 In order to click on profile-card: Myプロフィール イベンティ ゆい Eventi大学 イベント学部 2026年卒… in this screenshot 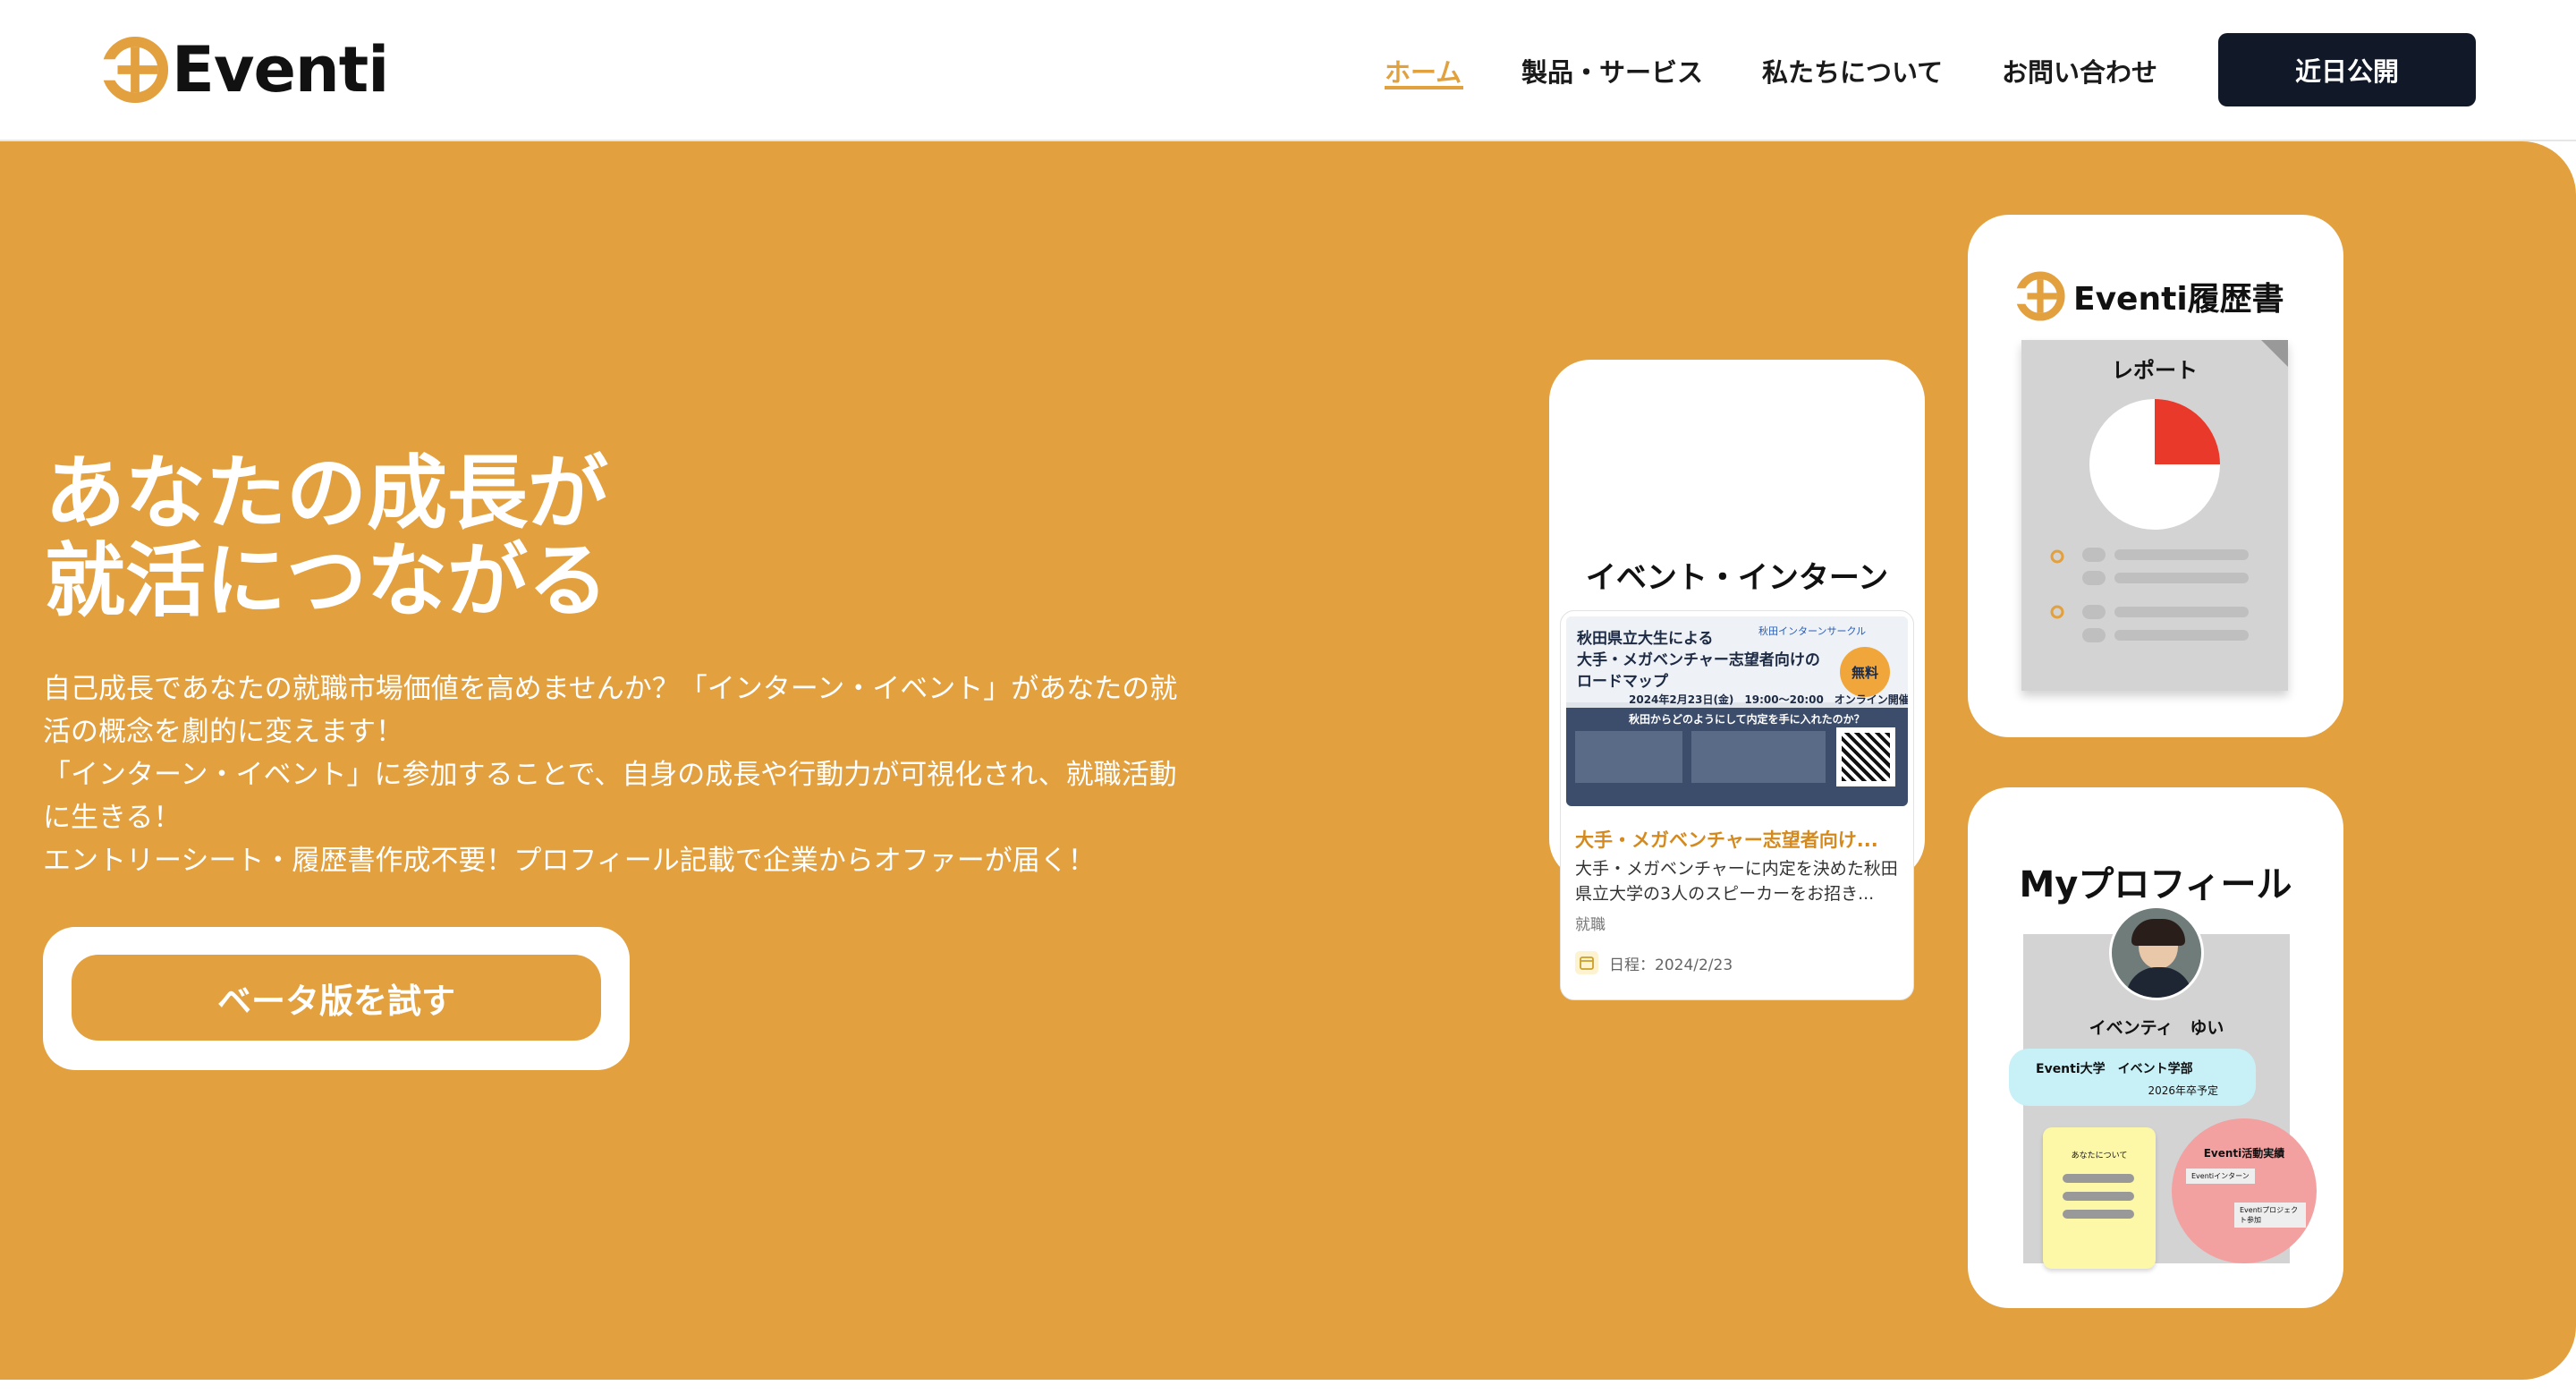, I will do `click(2155, 1047)`.